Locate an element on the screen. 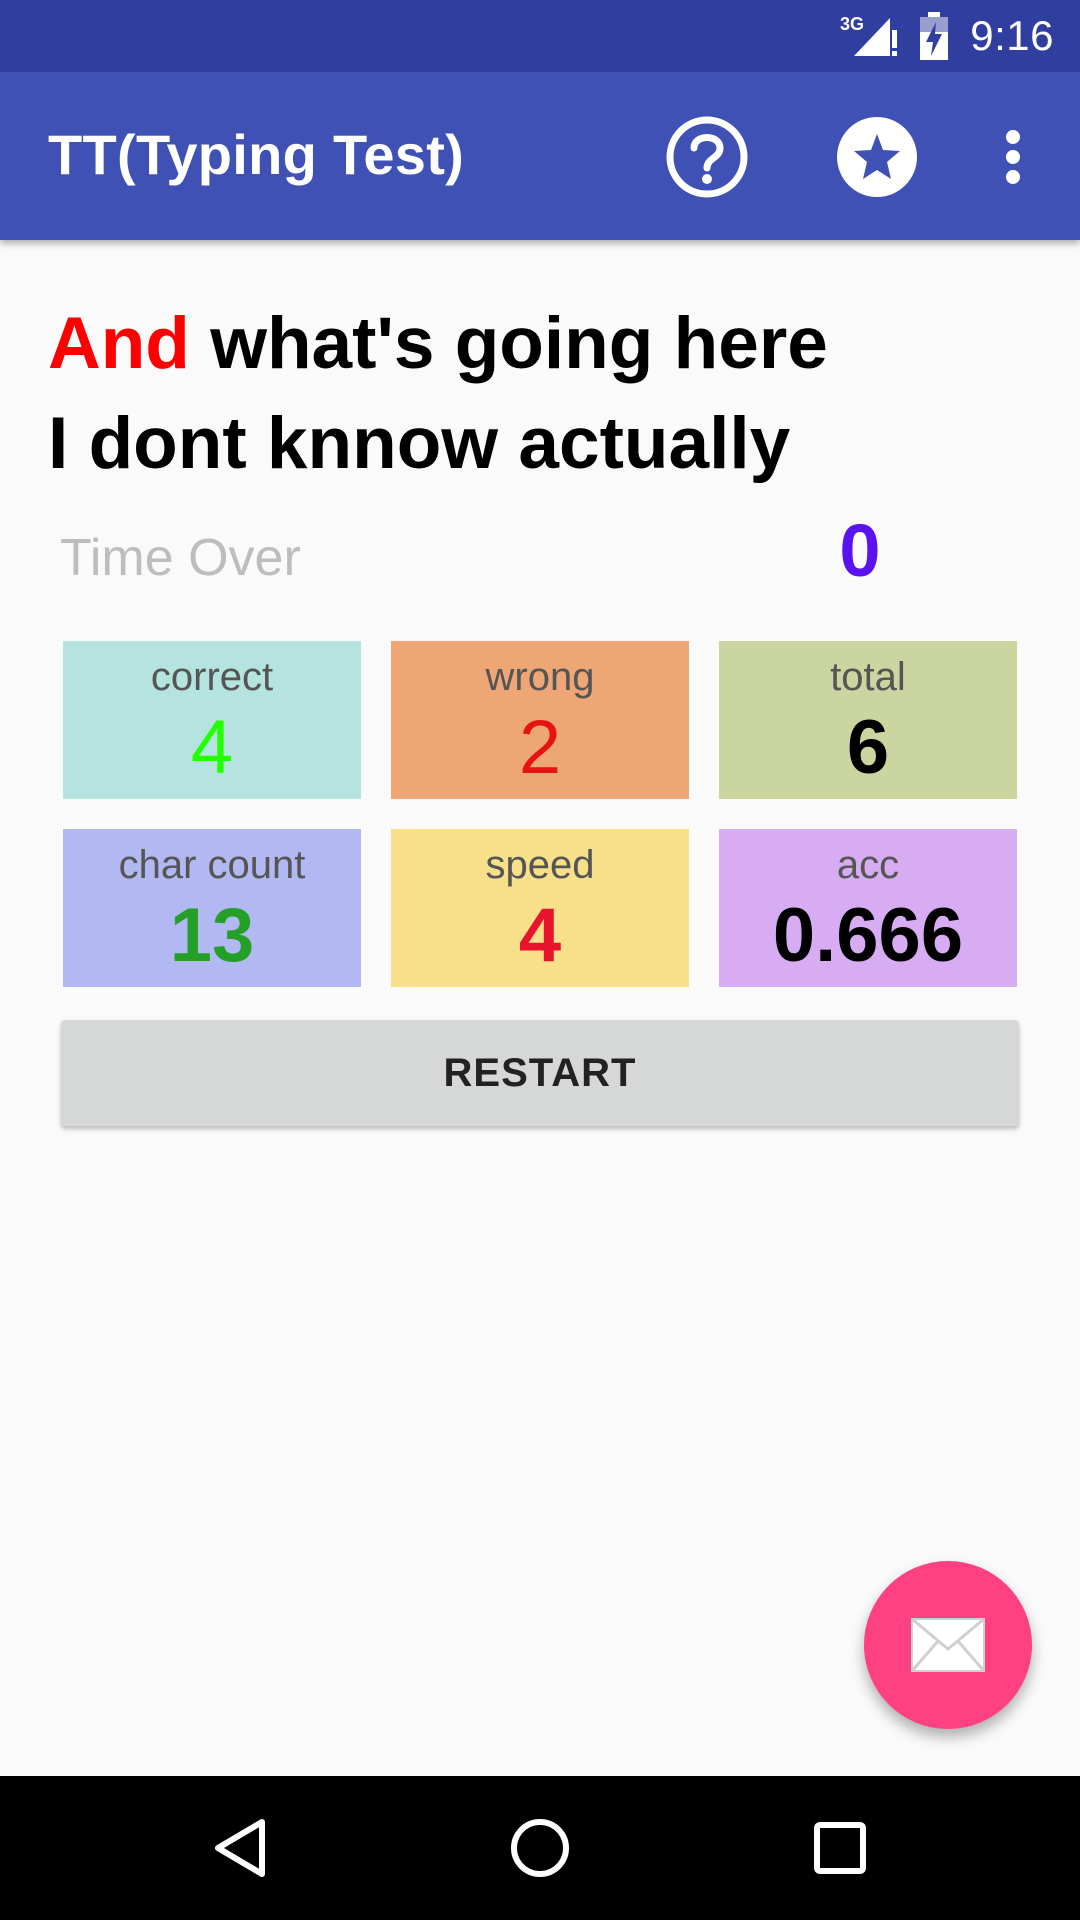 The width and height of the screenshot is (1080, 1920). speed-card: speed 4 is located at coordinates (540, 908).